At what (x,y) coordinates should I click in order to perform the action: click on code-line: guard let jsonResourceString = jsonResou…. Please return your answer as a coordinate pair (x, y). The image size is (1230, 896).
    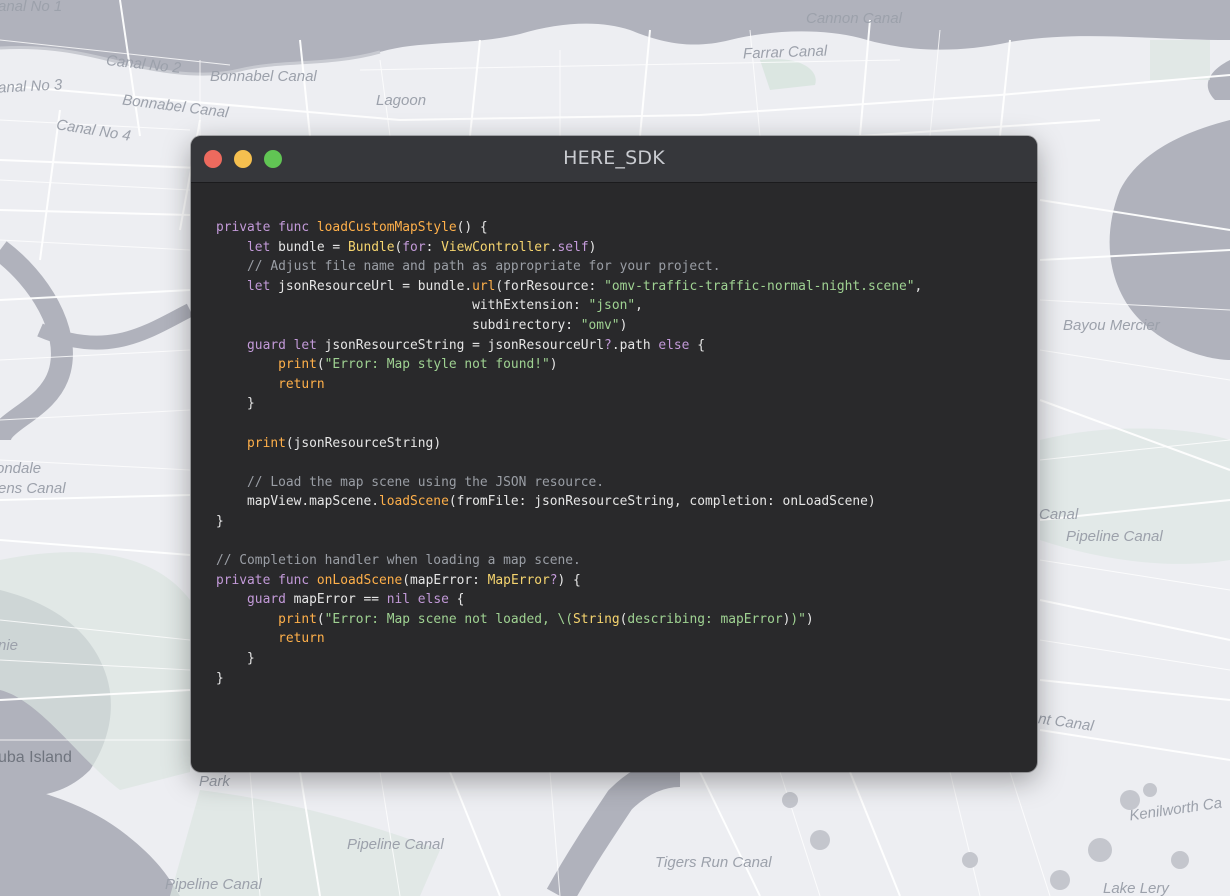
    Looking at the image, I should click on (569, 346).